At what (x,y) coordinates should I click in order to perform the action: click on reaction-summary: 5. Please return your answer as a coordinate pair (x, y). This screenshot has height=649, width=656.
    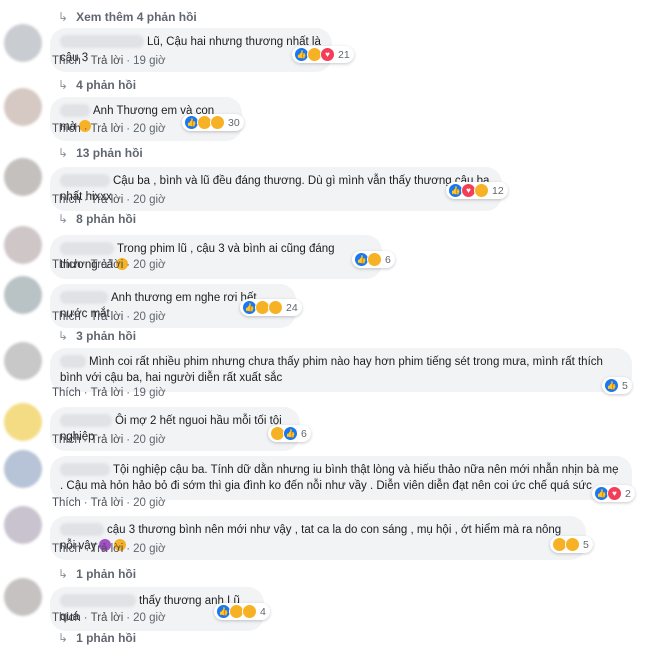
    Looking at the image, I should click on (571, 544).